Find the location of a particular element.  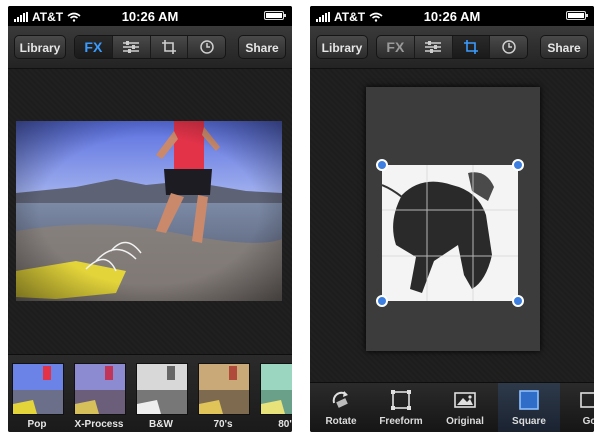

effect-label: Pop is located at coordinates (37, 424).